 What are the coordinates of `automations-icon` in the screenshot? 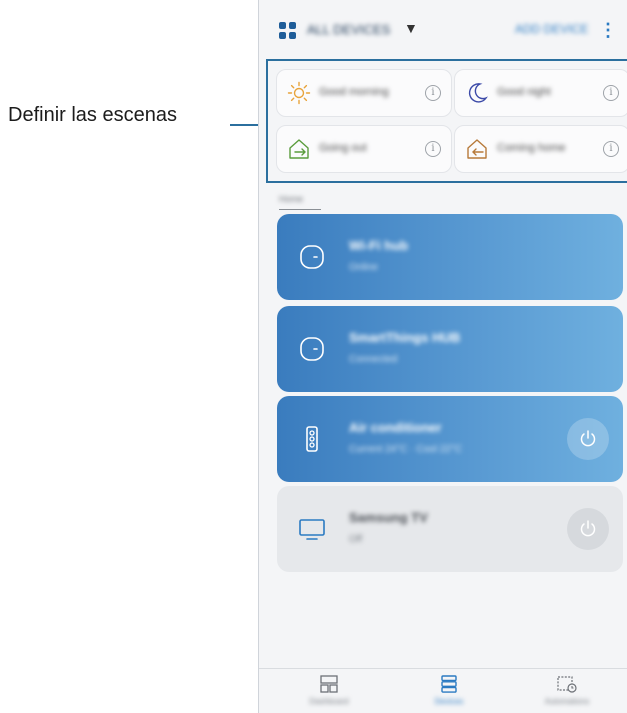 It's located at (567, 684).